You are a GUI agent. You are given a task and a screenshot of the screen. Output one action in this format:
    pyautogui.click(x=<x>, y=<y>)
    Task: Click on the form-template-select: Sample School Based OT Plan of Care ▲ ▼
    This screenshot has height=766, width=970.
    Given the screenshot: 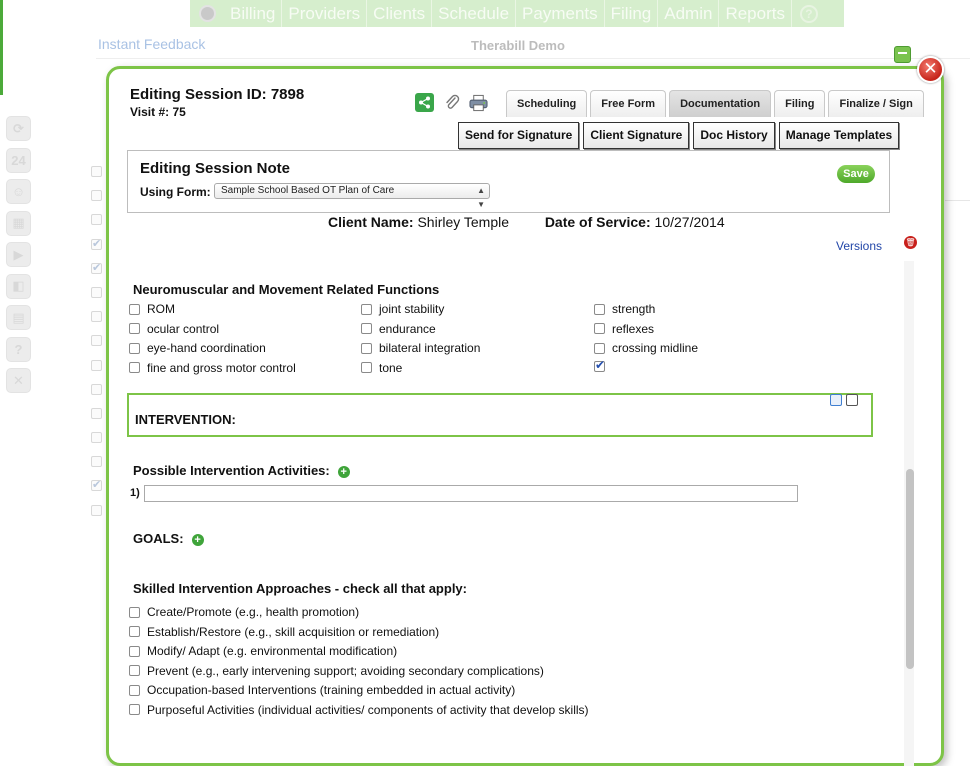 What is the action you would take?
    pyautogui.click(x=352, y=196)
    